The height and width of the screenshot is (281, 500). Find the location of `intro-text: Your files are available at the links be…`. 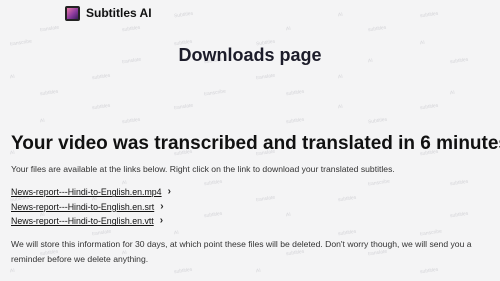

intro-text: Your files are available at the links be… is located at coordinates (203, 169).